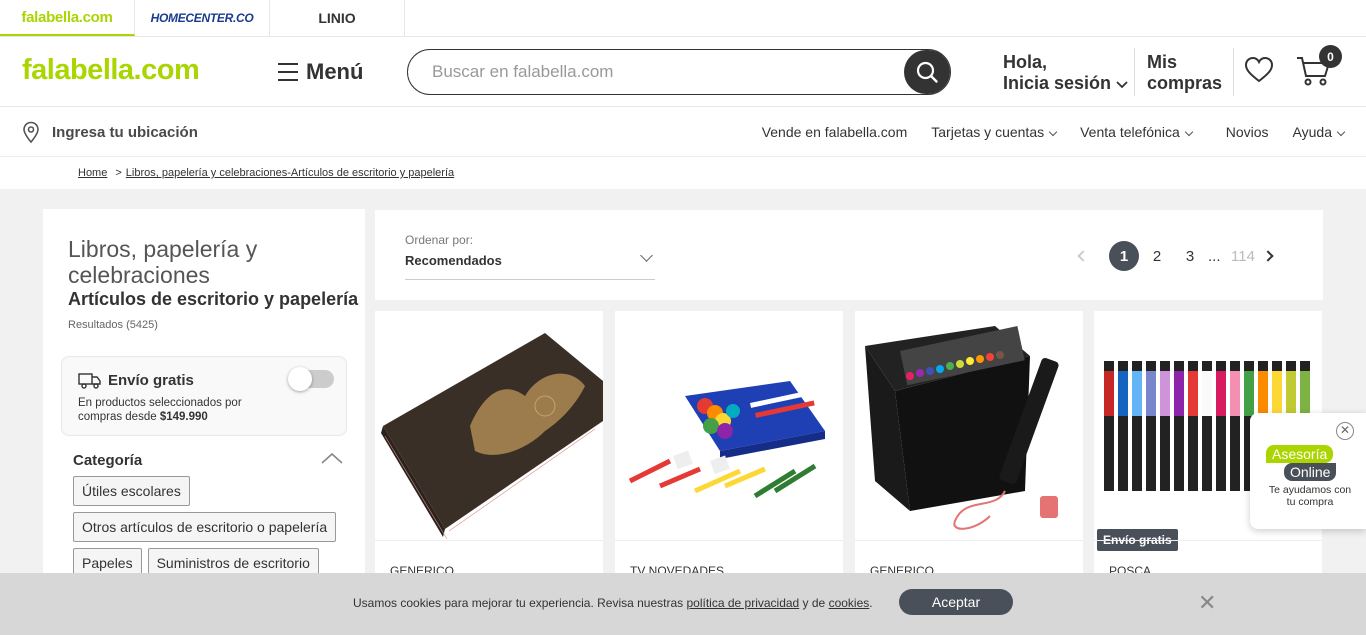  I want to click on sort-dropdown: Recomendados, so click(530, 264).